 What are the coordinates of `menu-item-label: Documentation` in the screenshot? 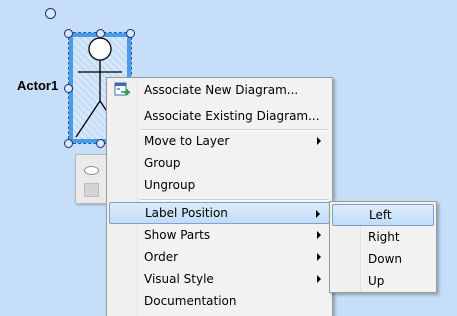 It's located at (190, 301).